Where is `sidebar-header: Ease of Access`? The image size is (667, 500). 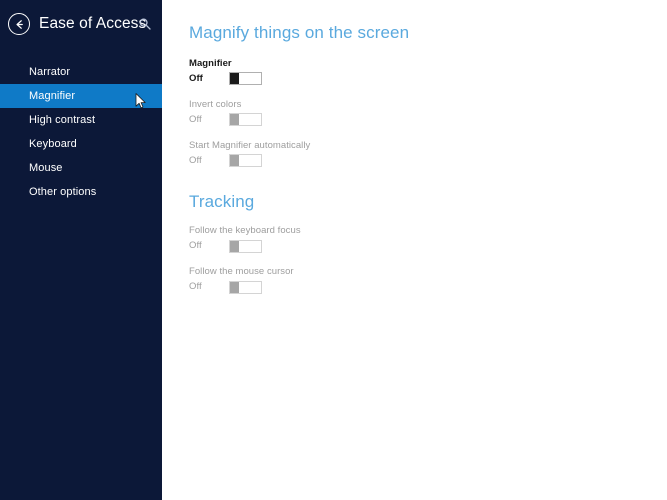
sidebar-header: Ease of Access is located at coordinates (81, 24).